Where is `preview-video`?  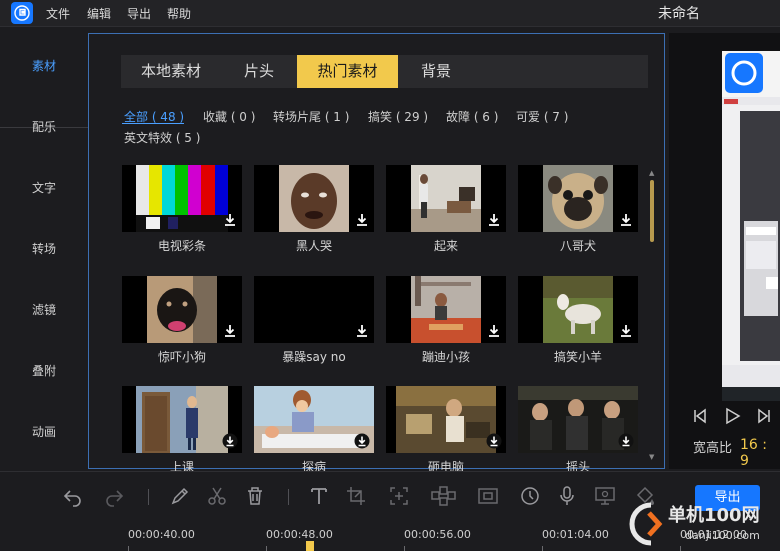
preview-video is located at coordinates (751, 226).